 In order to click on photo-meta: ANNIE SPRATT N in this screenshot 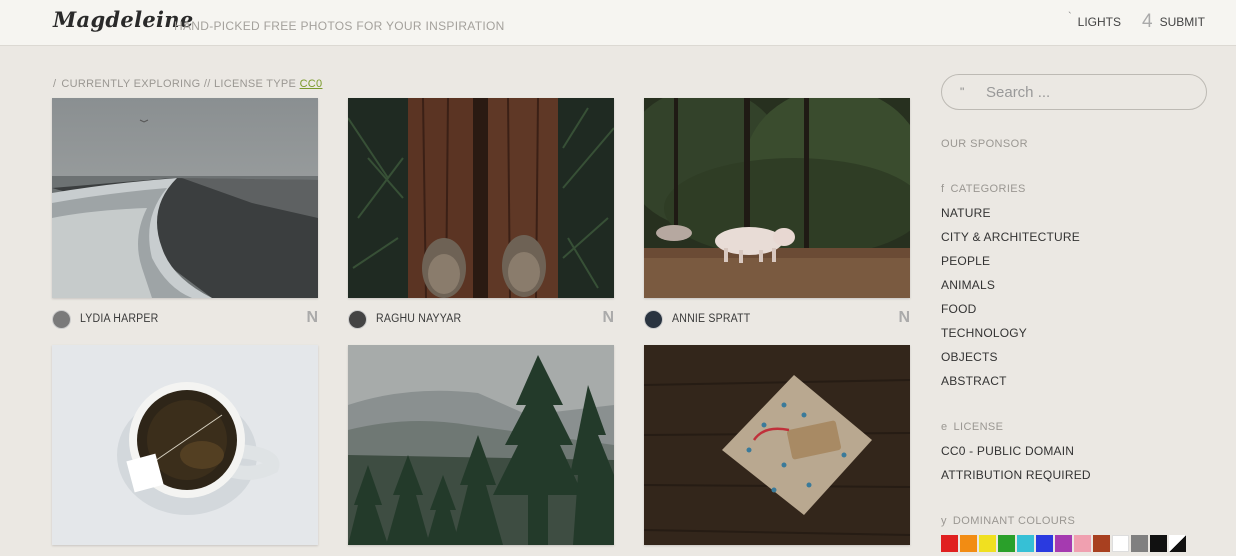, I will do `click(777, 319)`.